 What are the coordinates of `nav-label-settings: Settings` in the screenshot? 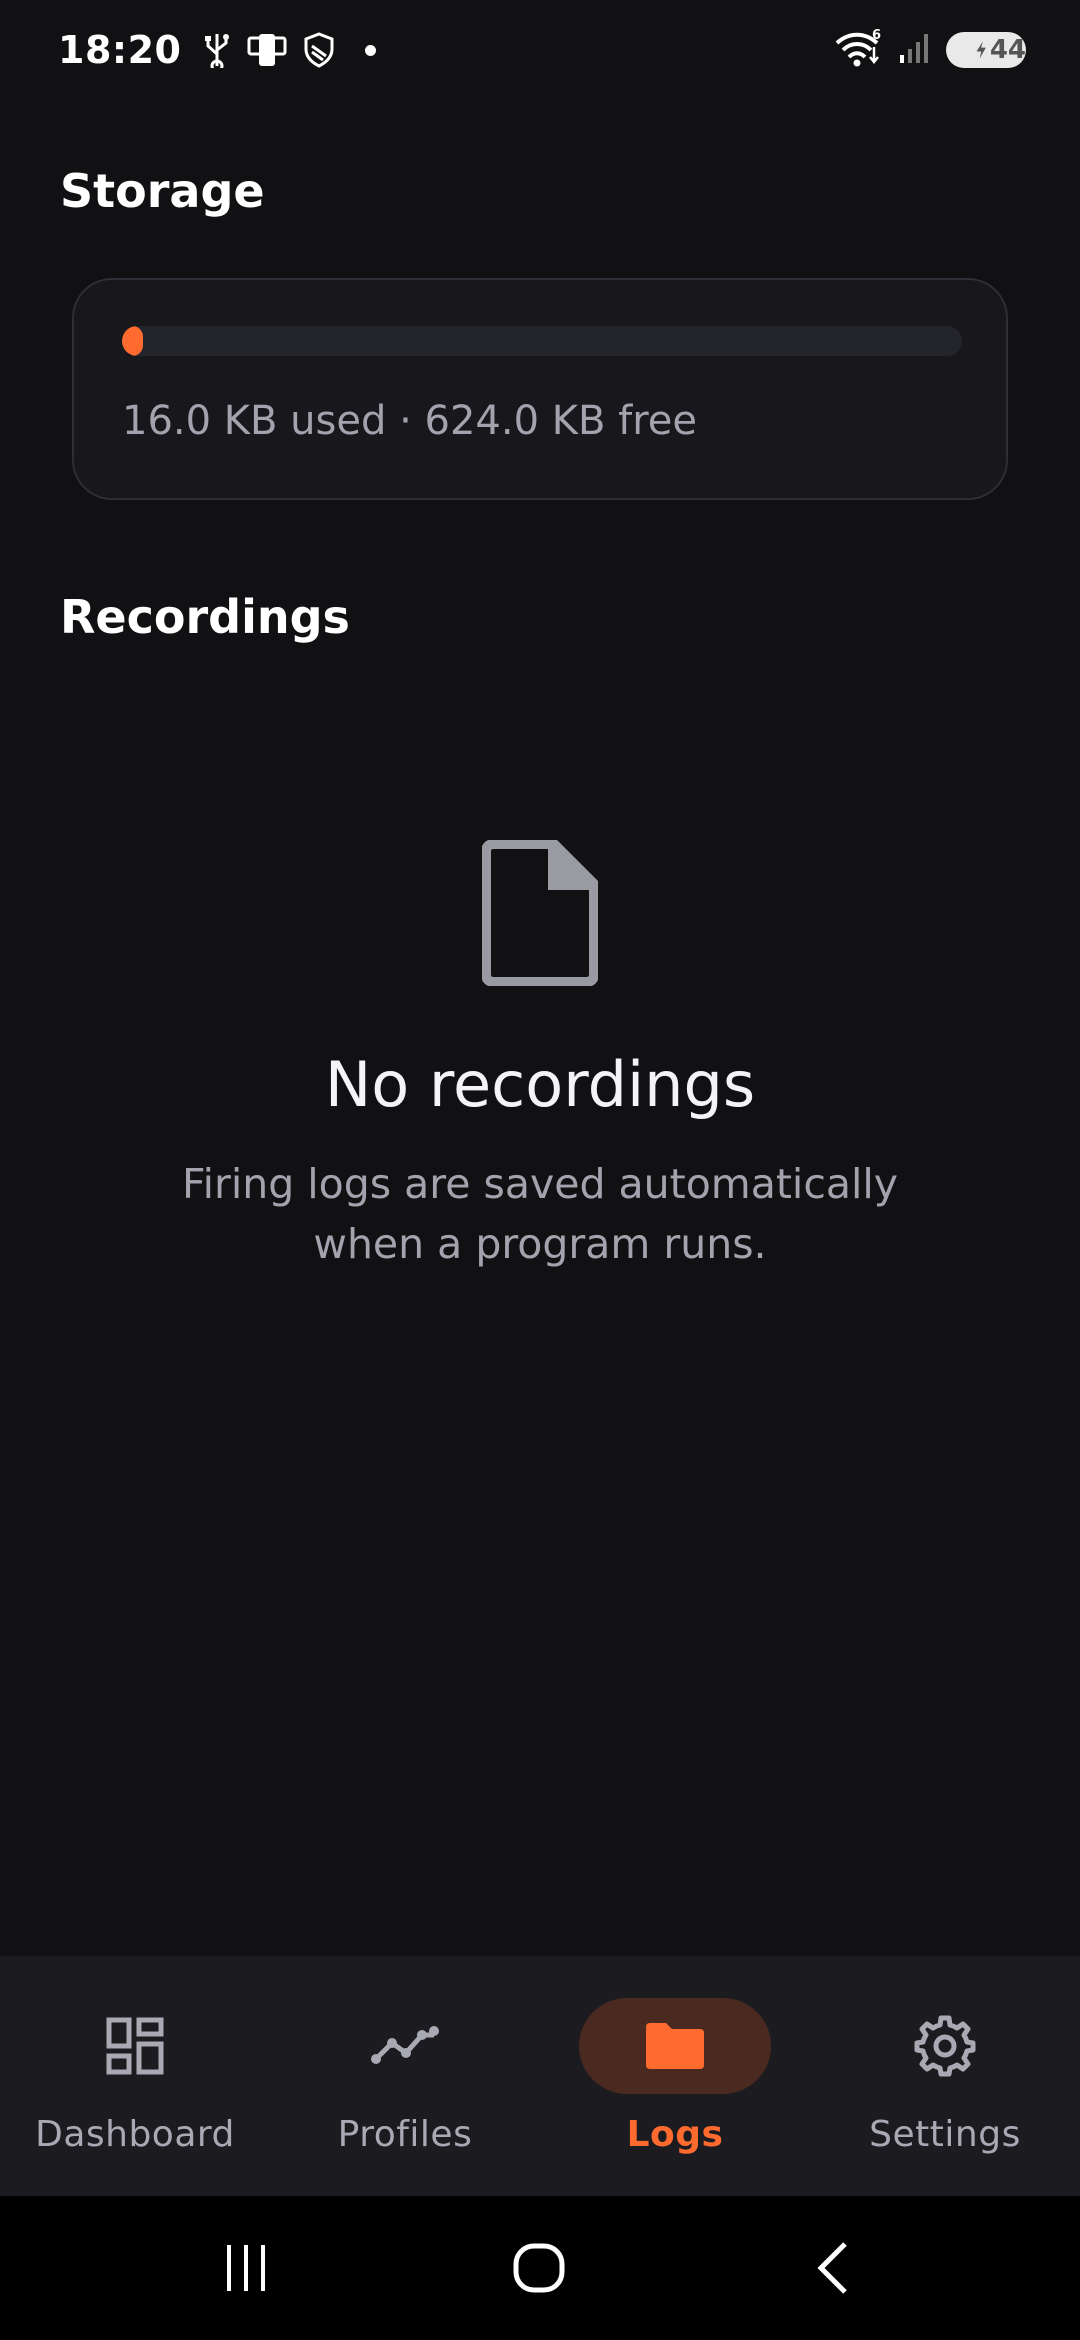 It's located at (945, 2134).